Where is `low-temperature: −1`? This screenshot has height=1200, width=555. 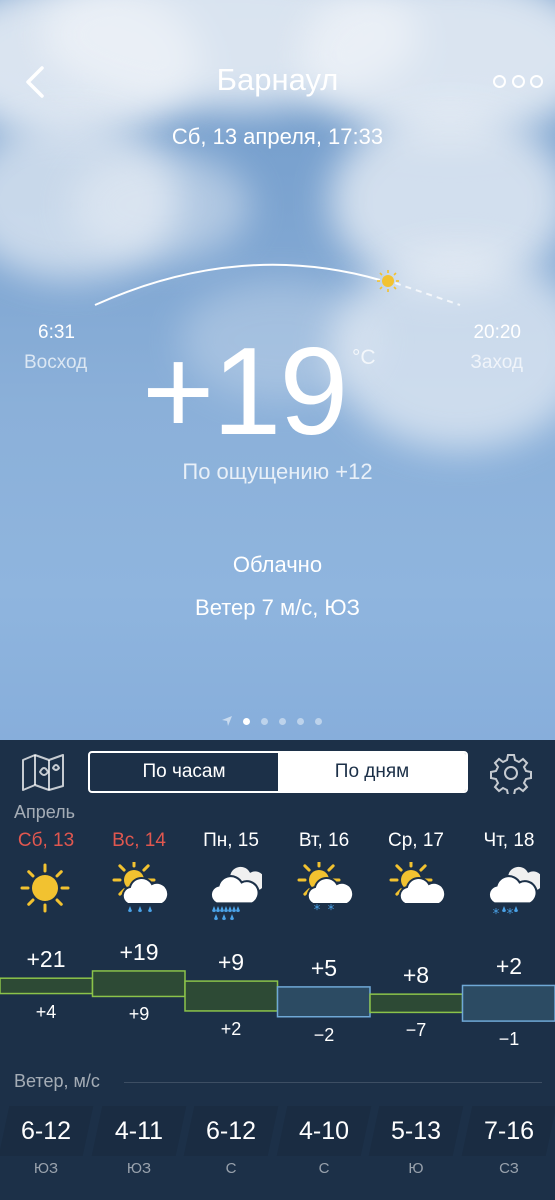
low-temperature: −1 is located at coordinates (509, 1039).